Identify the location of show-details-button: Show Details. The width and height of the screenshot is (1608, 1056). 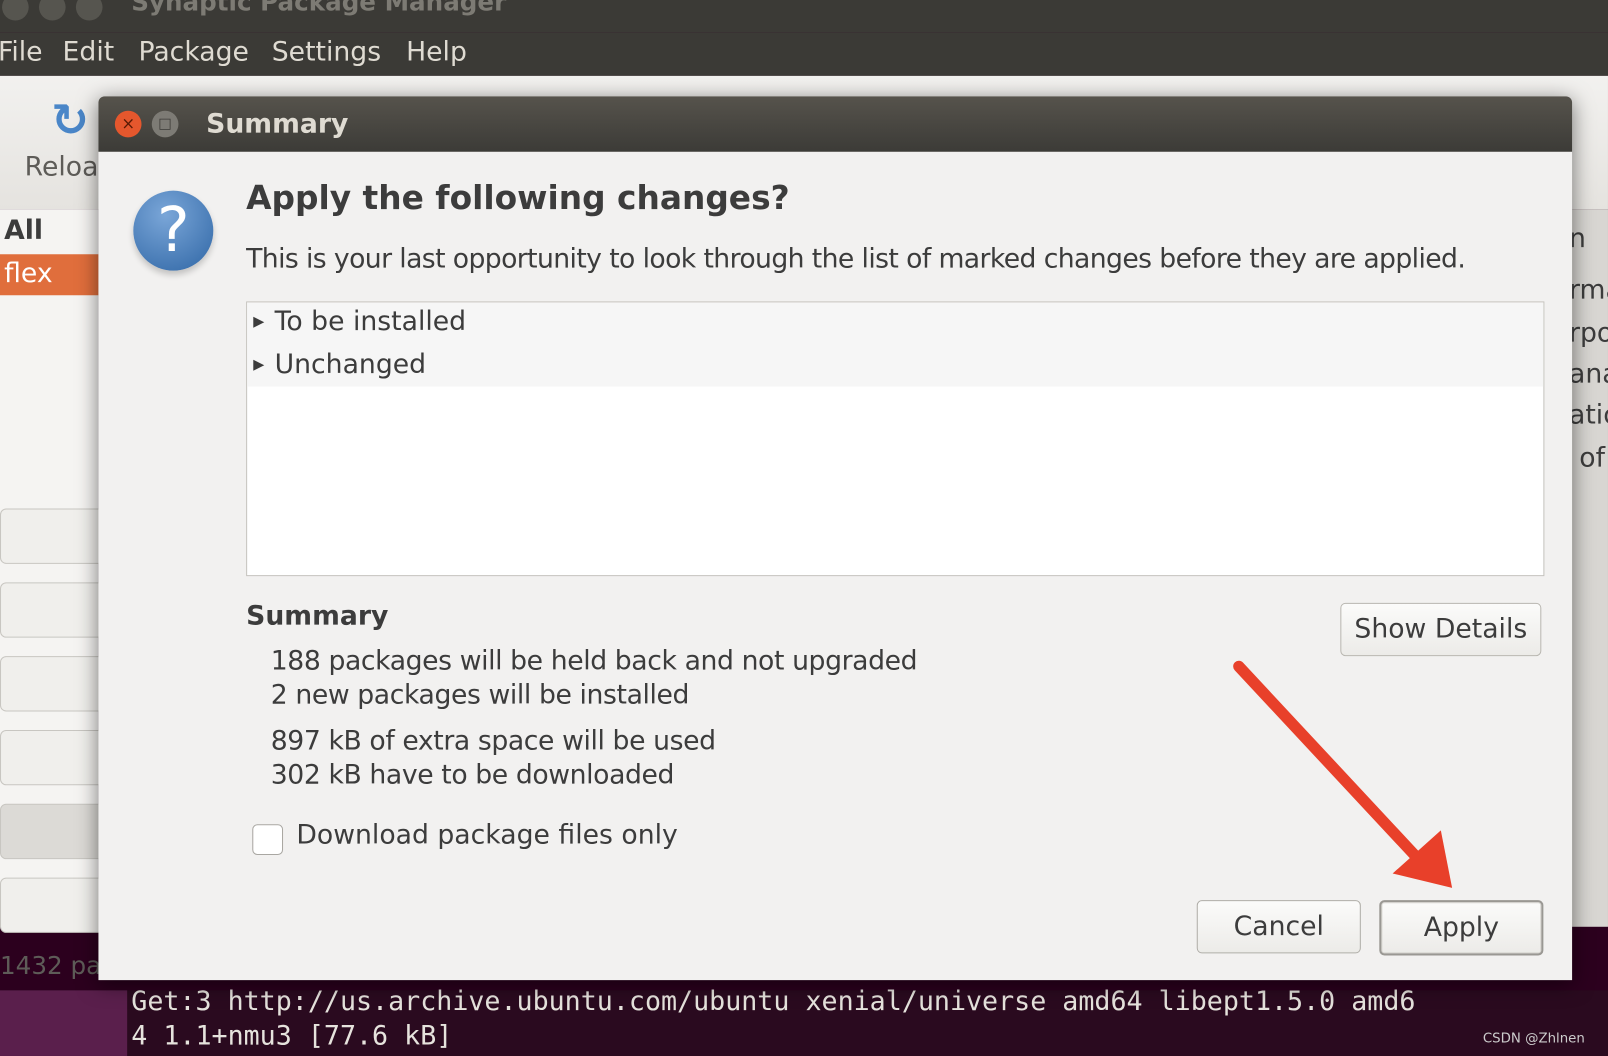
(1441, 629).